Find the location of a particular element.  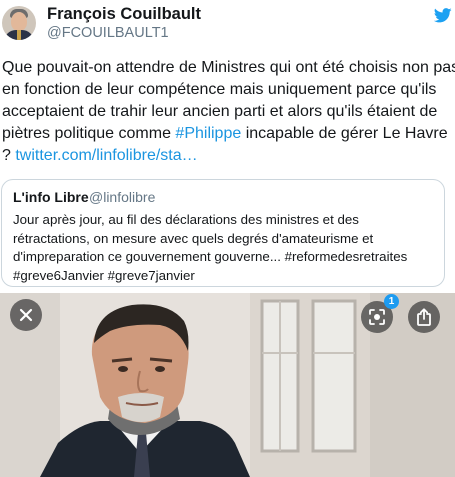

close-icon is located at coordinates (26, 315).